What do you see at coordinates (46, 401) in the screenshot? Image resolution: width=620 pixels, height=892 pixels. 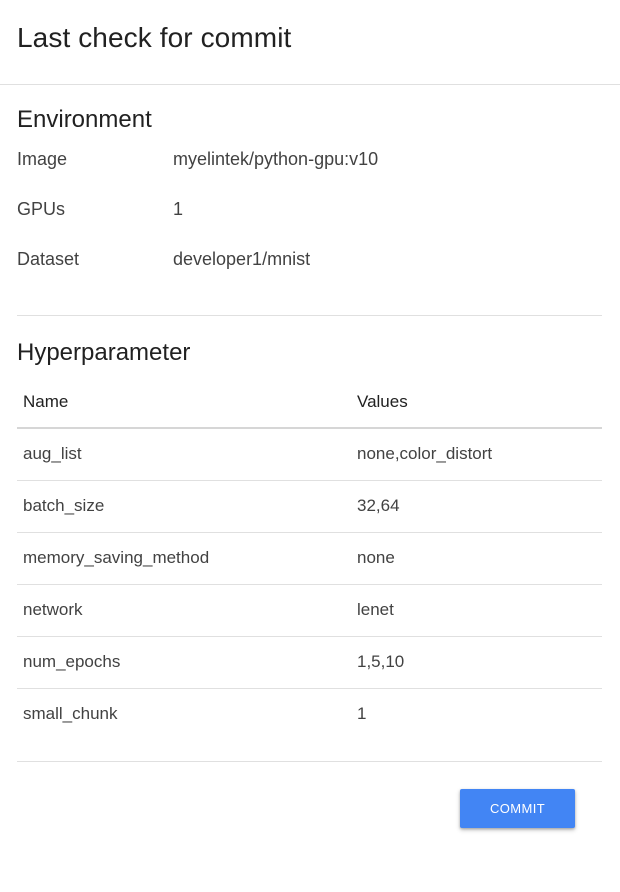 I see `column-header-name: Name` at bounding box center [46, 401].